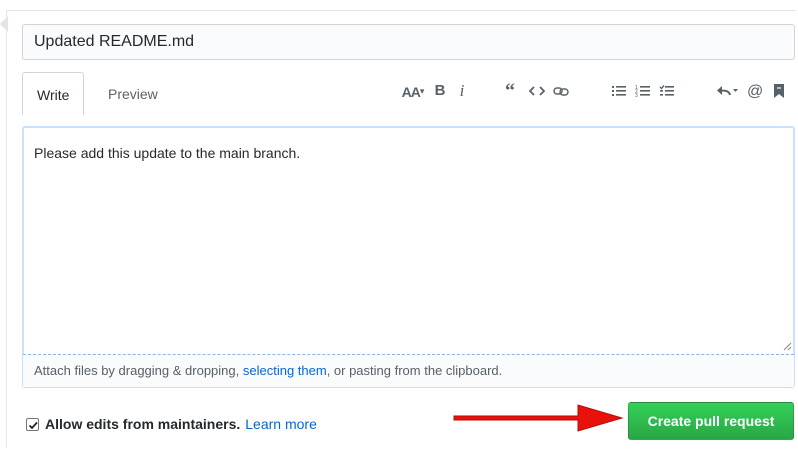  I want to click on editor-tabnav: Write Preview AA▾ B i “ 123 @, so click(408, 93).